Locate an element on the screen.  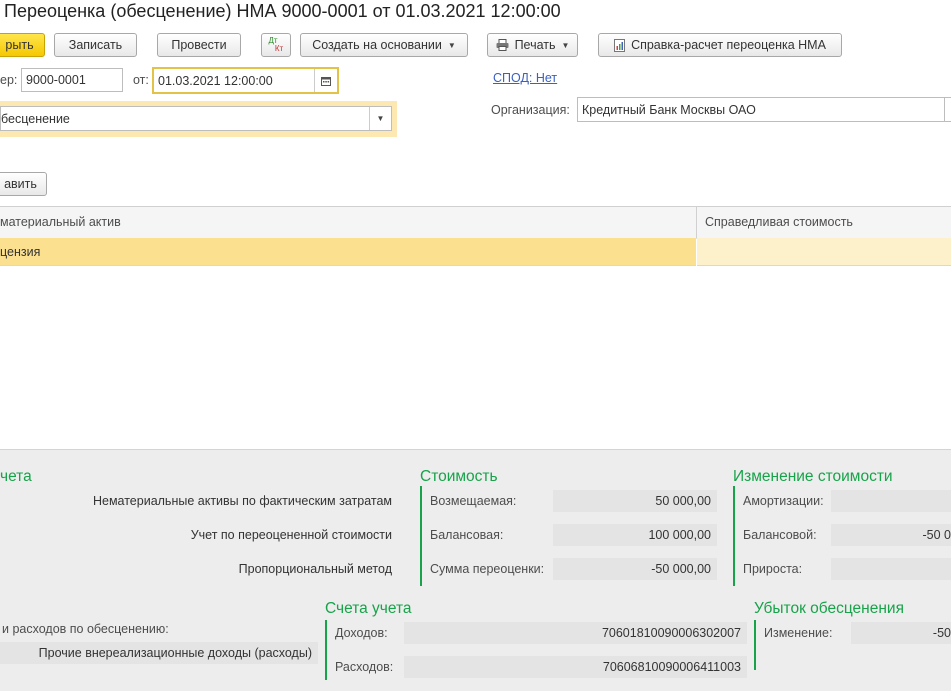
cost-value-2-text: 100 000,00 is located at coordinates (679, 535).